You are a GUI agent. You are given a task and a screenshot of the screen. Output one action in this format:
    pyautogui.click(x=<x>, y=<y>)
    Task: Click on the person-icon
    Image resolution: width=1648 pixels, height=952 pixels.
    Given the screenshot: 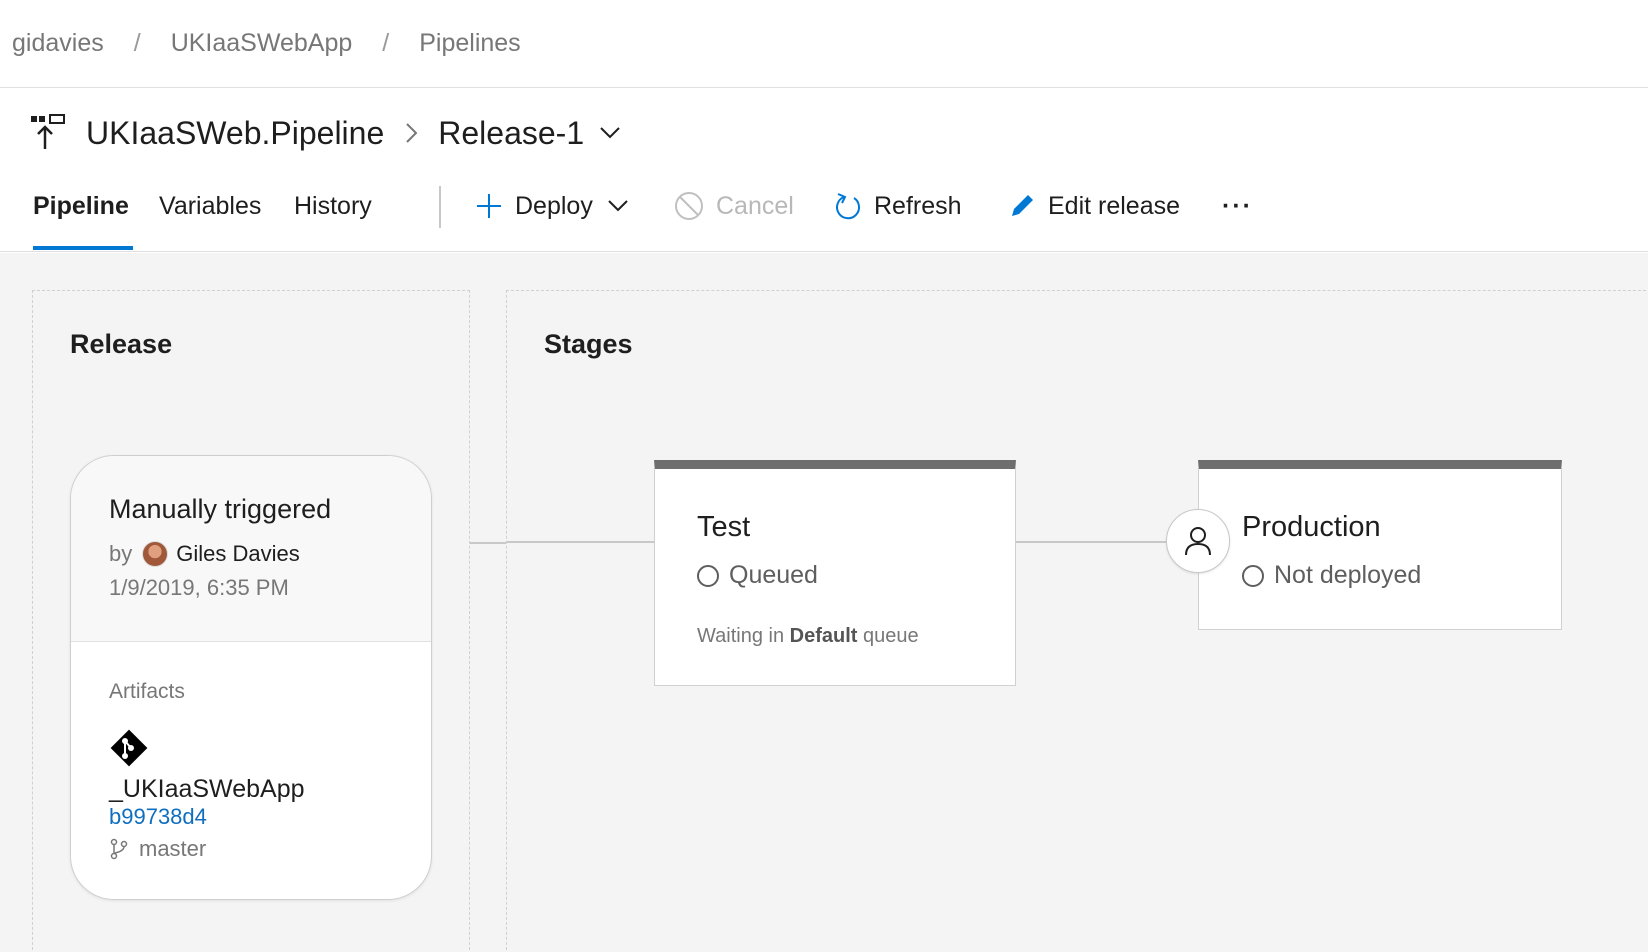 What is the action you would take?
    pyautogui.click(x=1198, y=541)
    